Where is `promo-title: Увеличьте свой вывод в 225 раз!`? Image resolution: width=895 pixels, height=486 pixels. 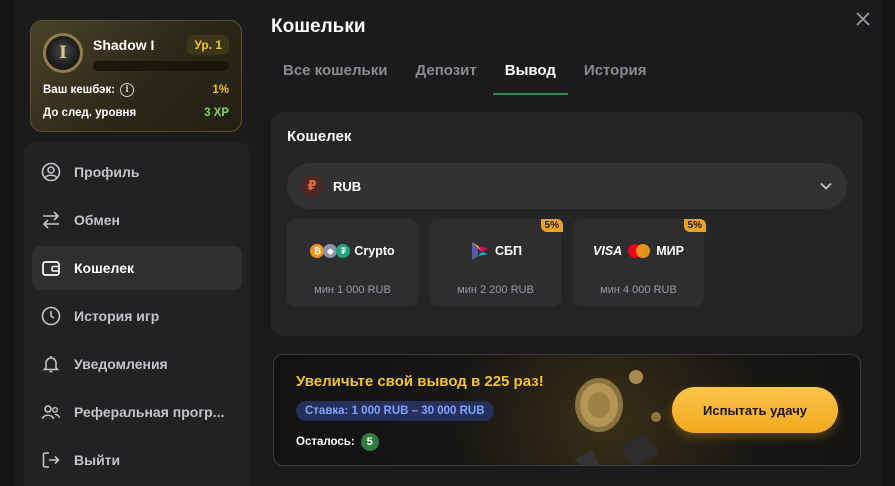
promo-title: Увеличьте свой вывод в 225 раз! is located at coordinates (420, 381).